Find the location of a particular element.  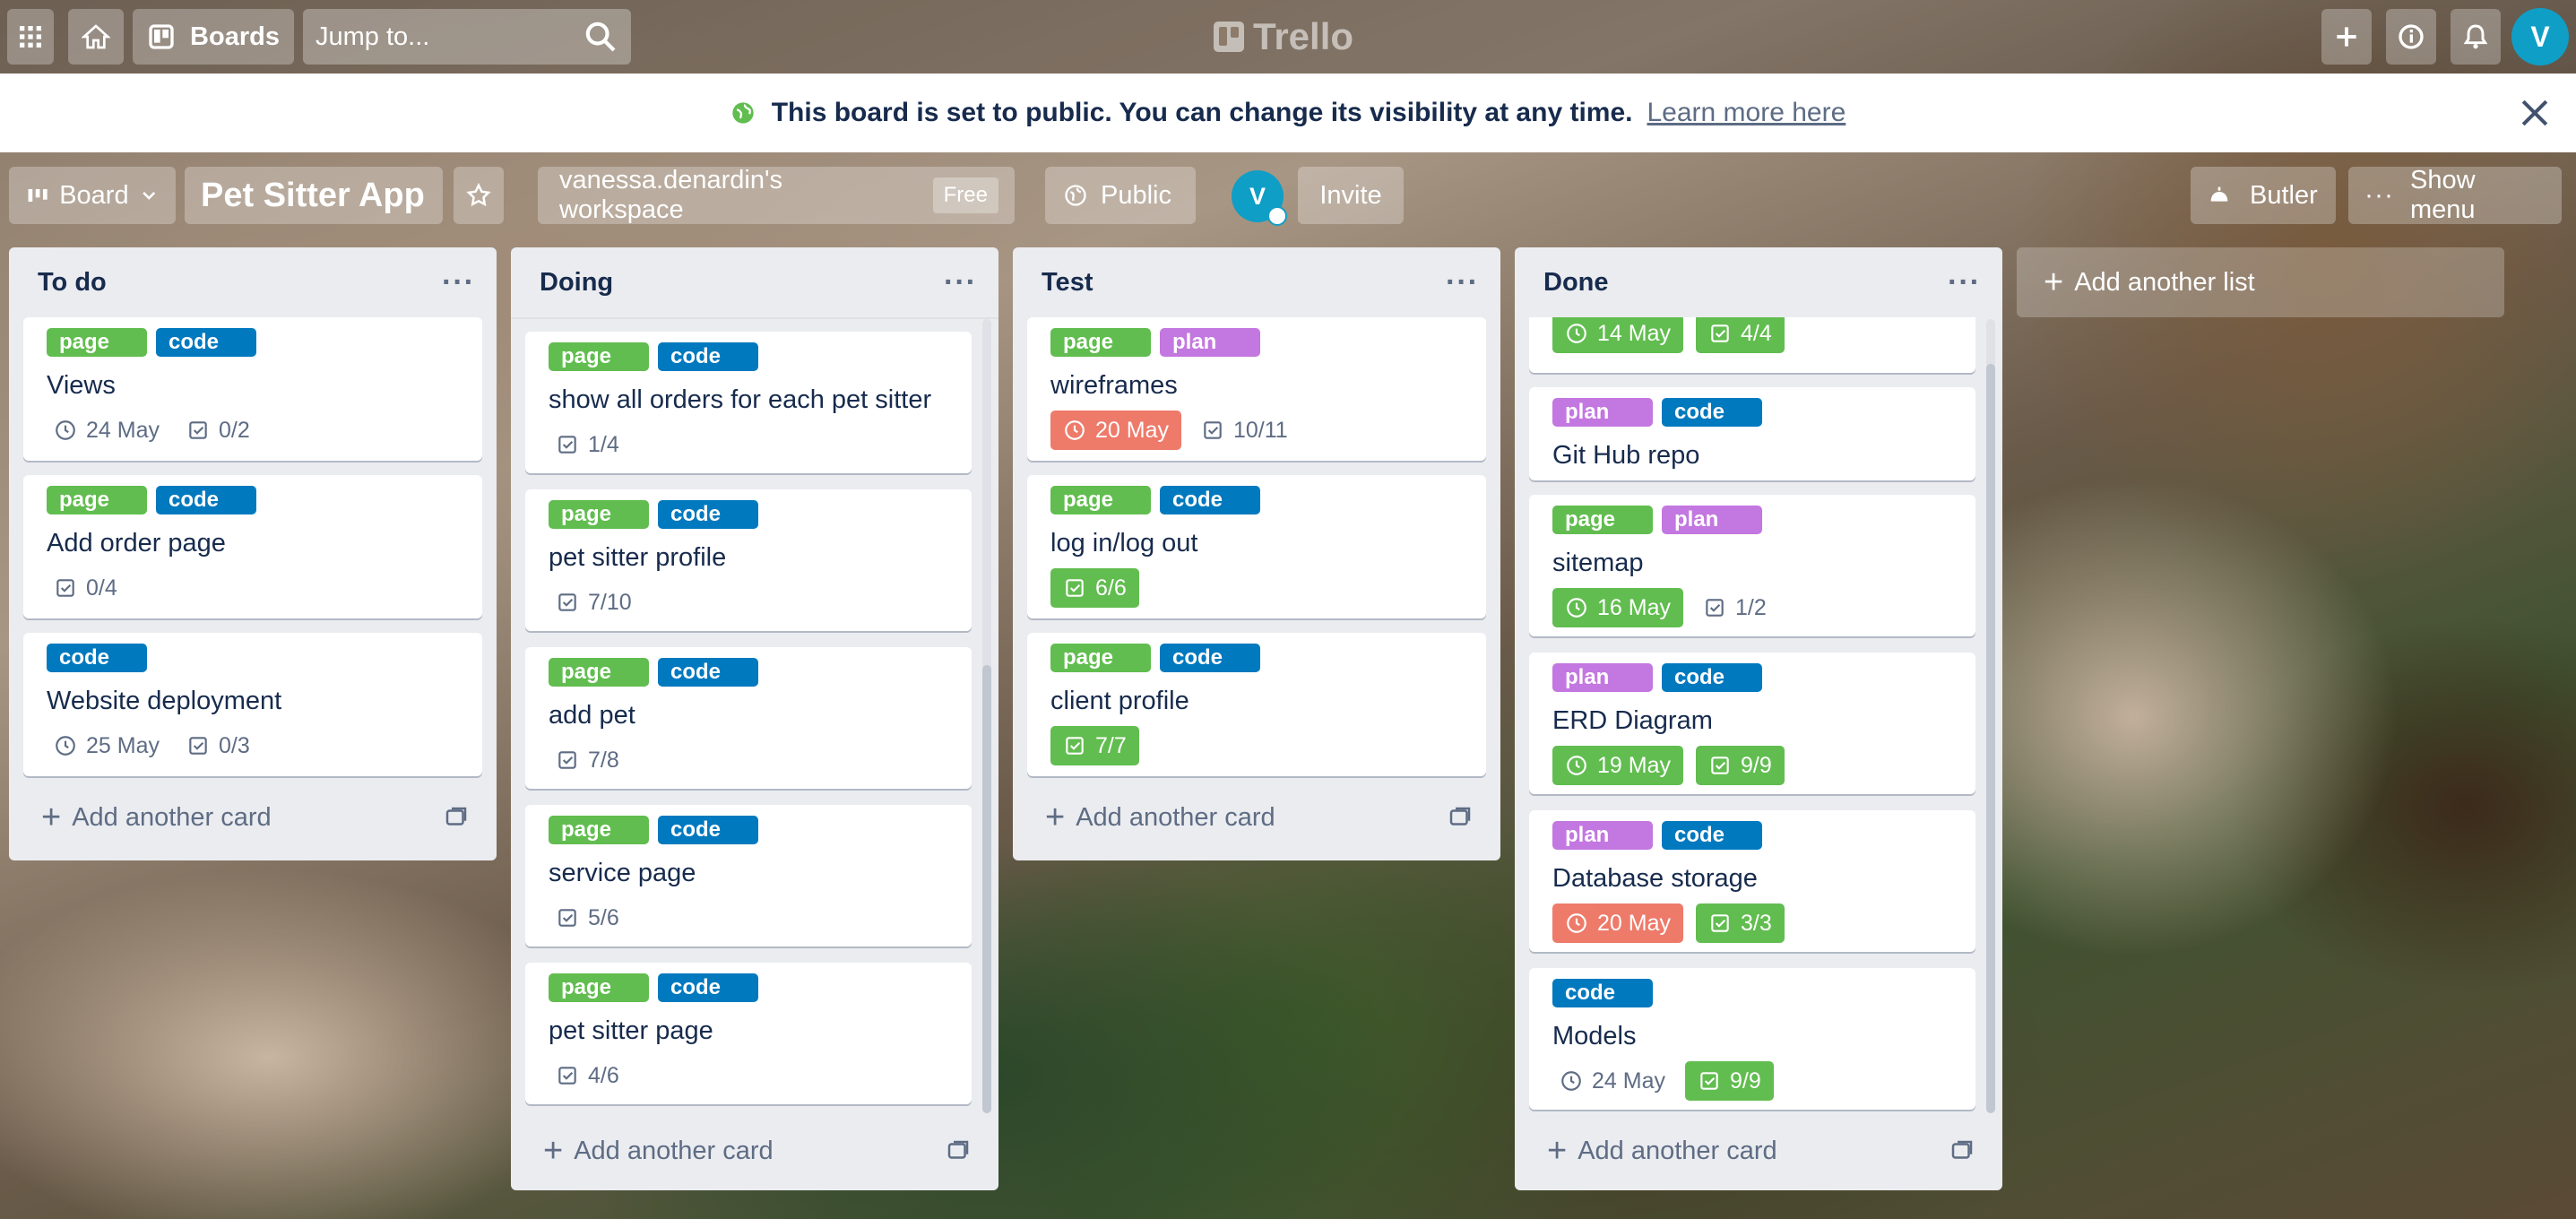

home-button is located at coordinates (96, 37).